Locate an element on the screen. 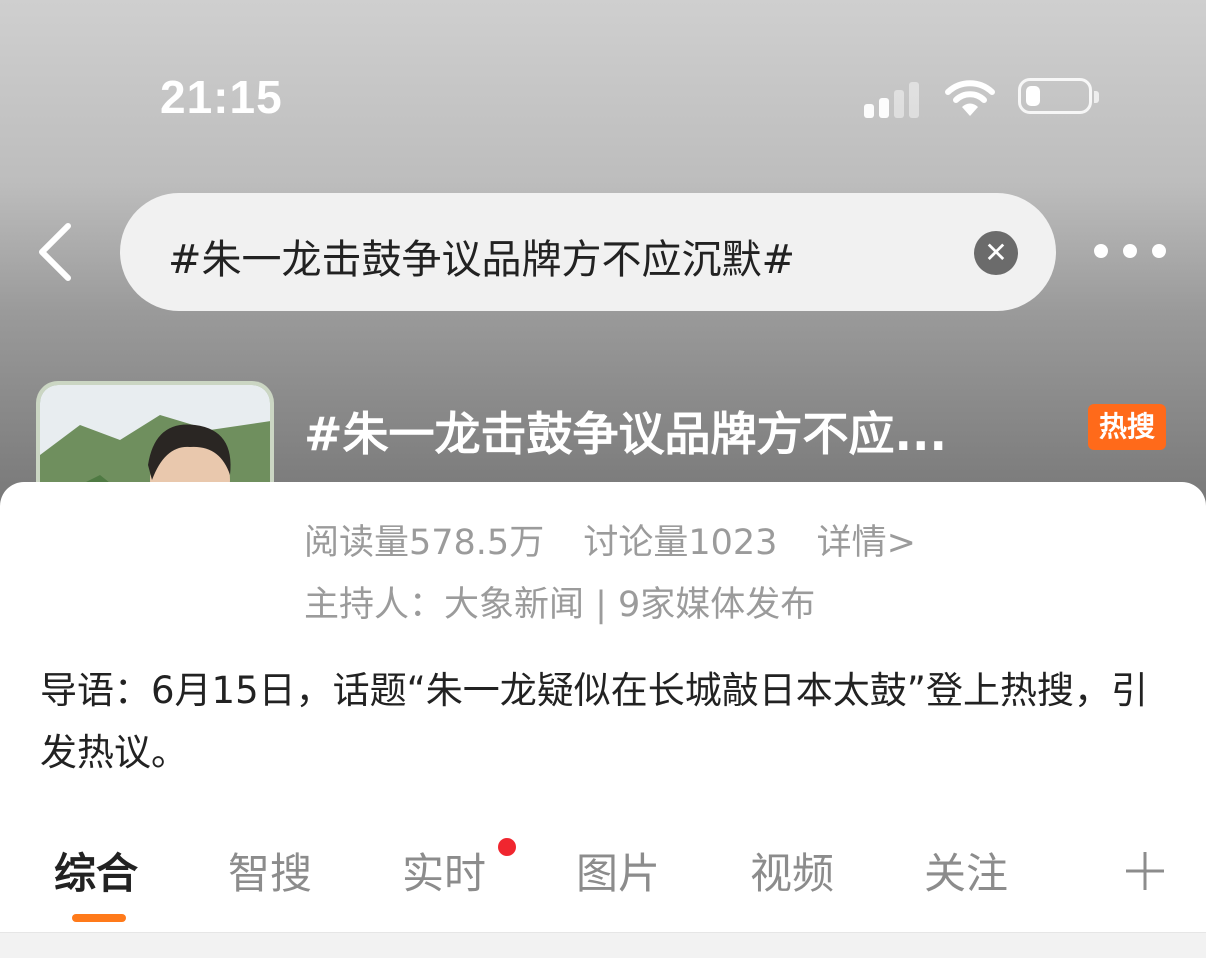 This screenshot has width=1206, height=958. active-tab-indicator is located at coordinates (99, 918).